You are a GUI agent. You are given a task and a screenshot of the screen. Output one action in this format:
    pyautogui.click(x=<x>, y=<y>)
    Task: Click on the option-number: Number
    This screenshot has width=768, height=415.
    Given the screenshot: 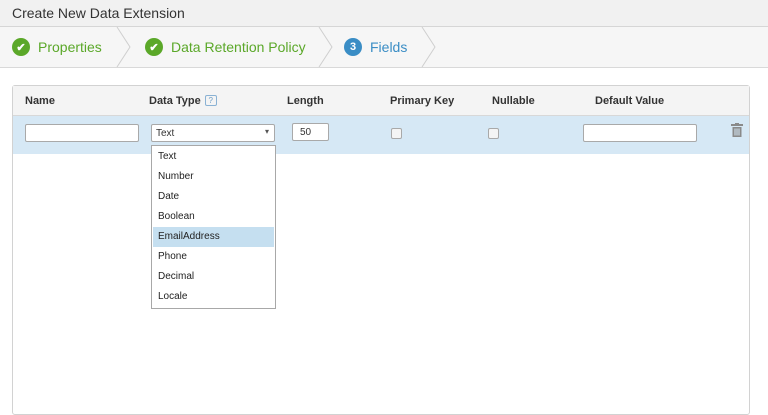 What is the action you would take?
    pyautogui.click(x=213, y=177)
    